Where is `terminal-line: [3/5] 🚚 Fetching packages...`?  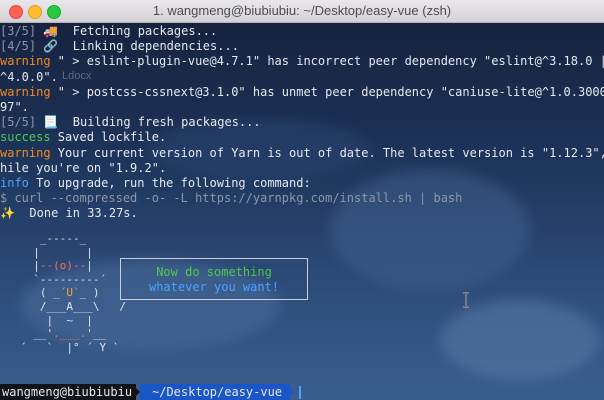 terminal-line: [3/5] 🚚 Fetching packages... is located at coordinates (302, 31).